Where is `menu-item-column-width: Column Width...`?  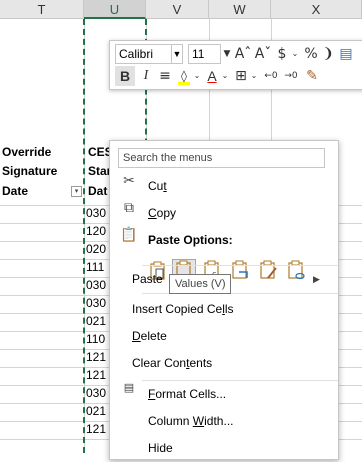 menu-item-column-width: Column Width... is located at coordinates (224, 421).